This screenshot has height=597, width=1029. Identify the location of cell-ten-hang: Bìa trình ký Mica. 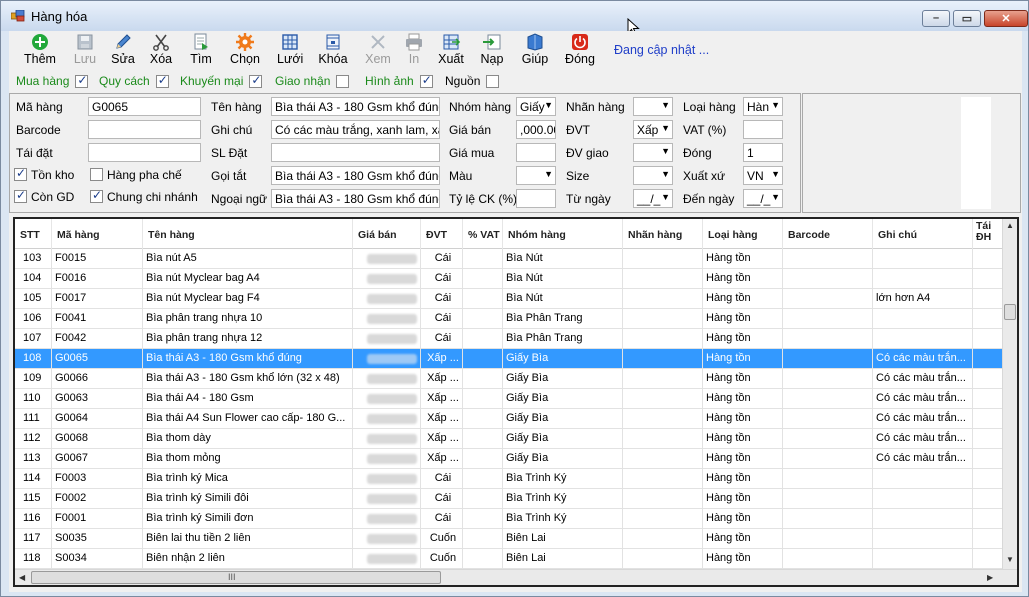
(248, 479).